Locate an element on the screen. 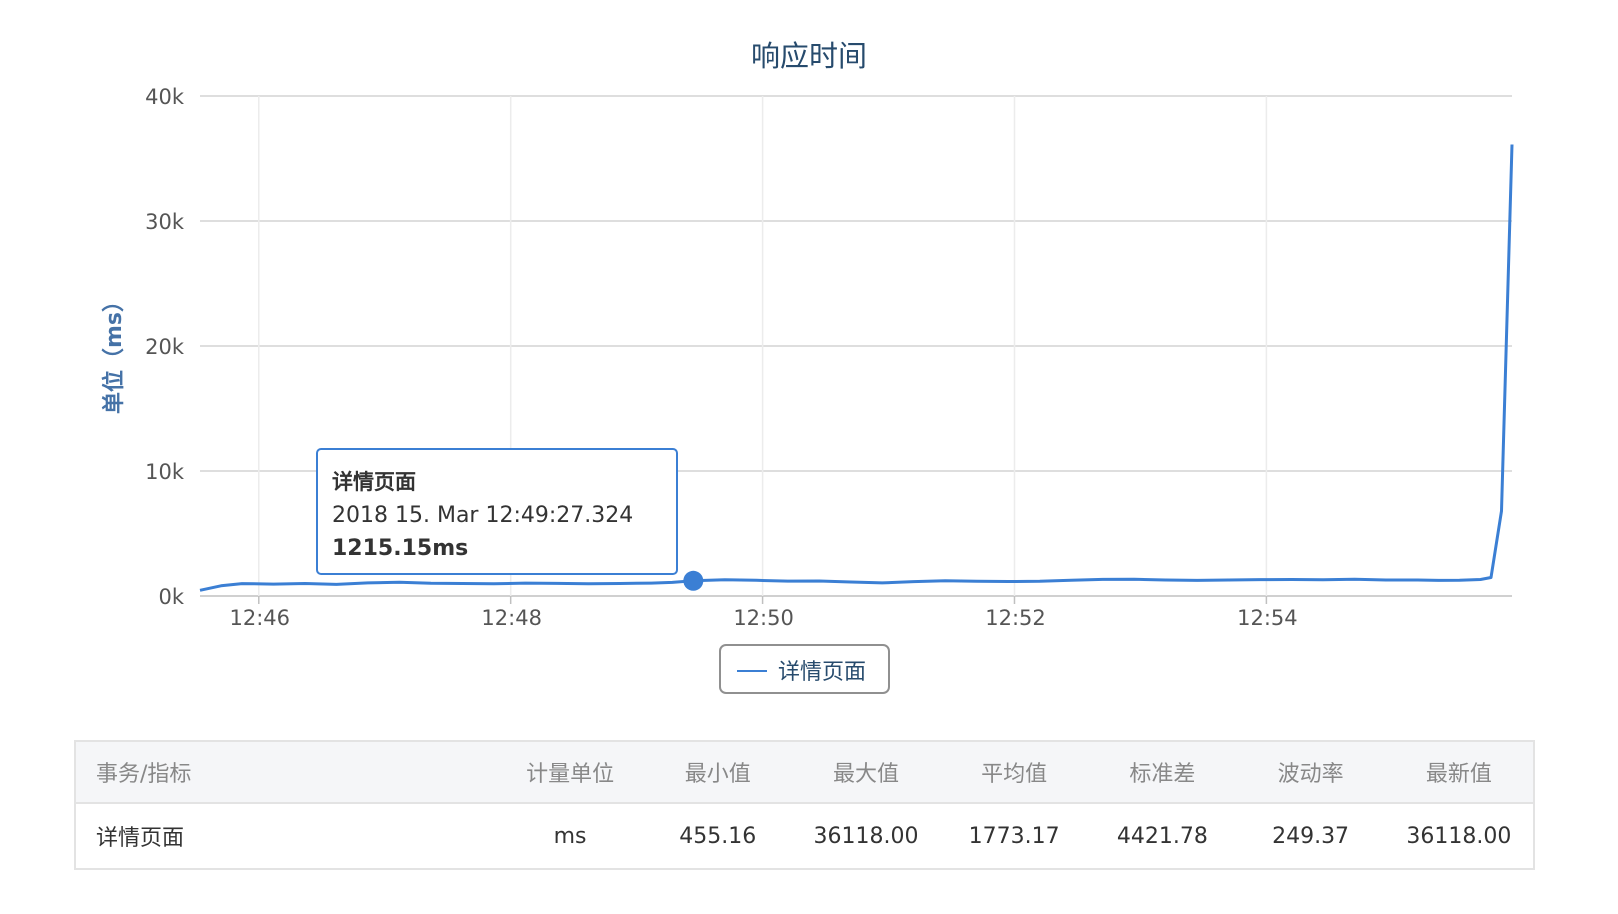 The height and width of the screenshot is (914, 1618). cell-volatility: 249.37 is located at coordinates (1311, 836).